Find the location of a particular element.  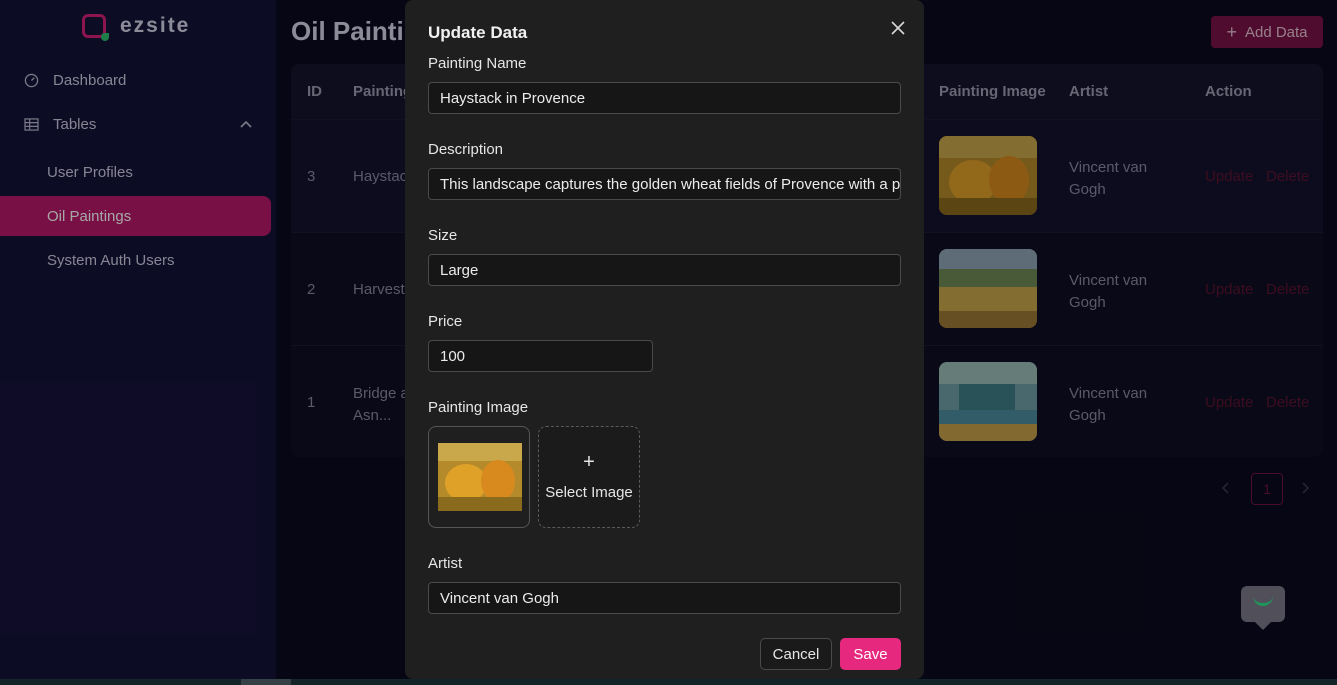

cancel-button: Cancel is located at coordinates (796, 654).